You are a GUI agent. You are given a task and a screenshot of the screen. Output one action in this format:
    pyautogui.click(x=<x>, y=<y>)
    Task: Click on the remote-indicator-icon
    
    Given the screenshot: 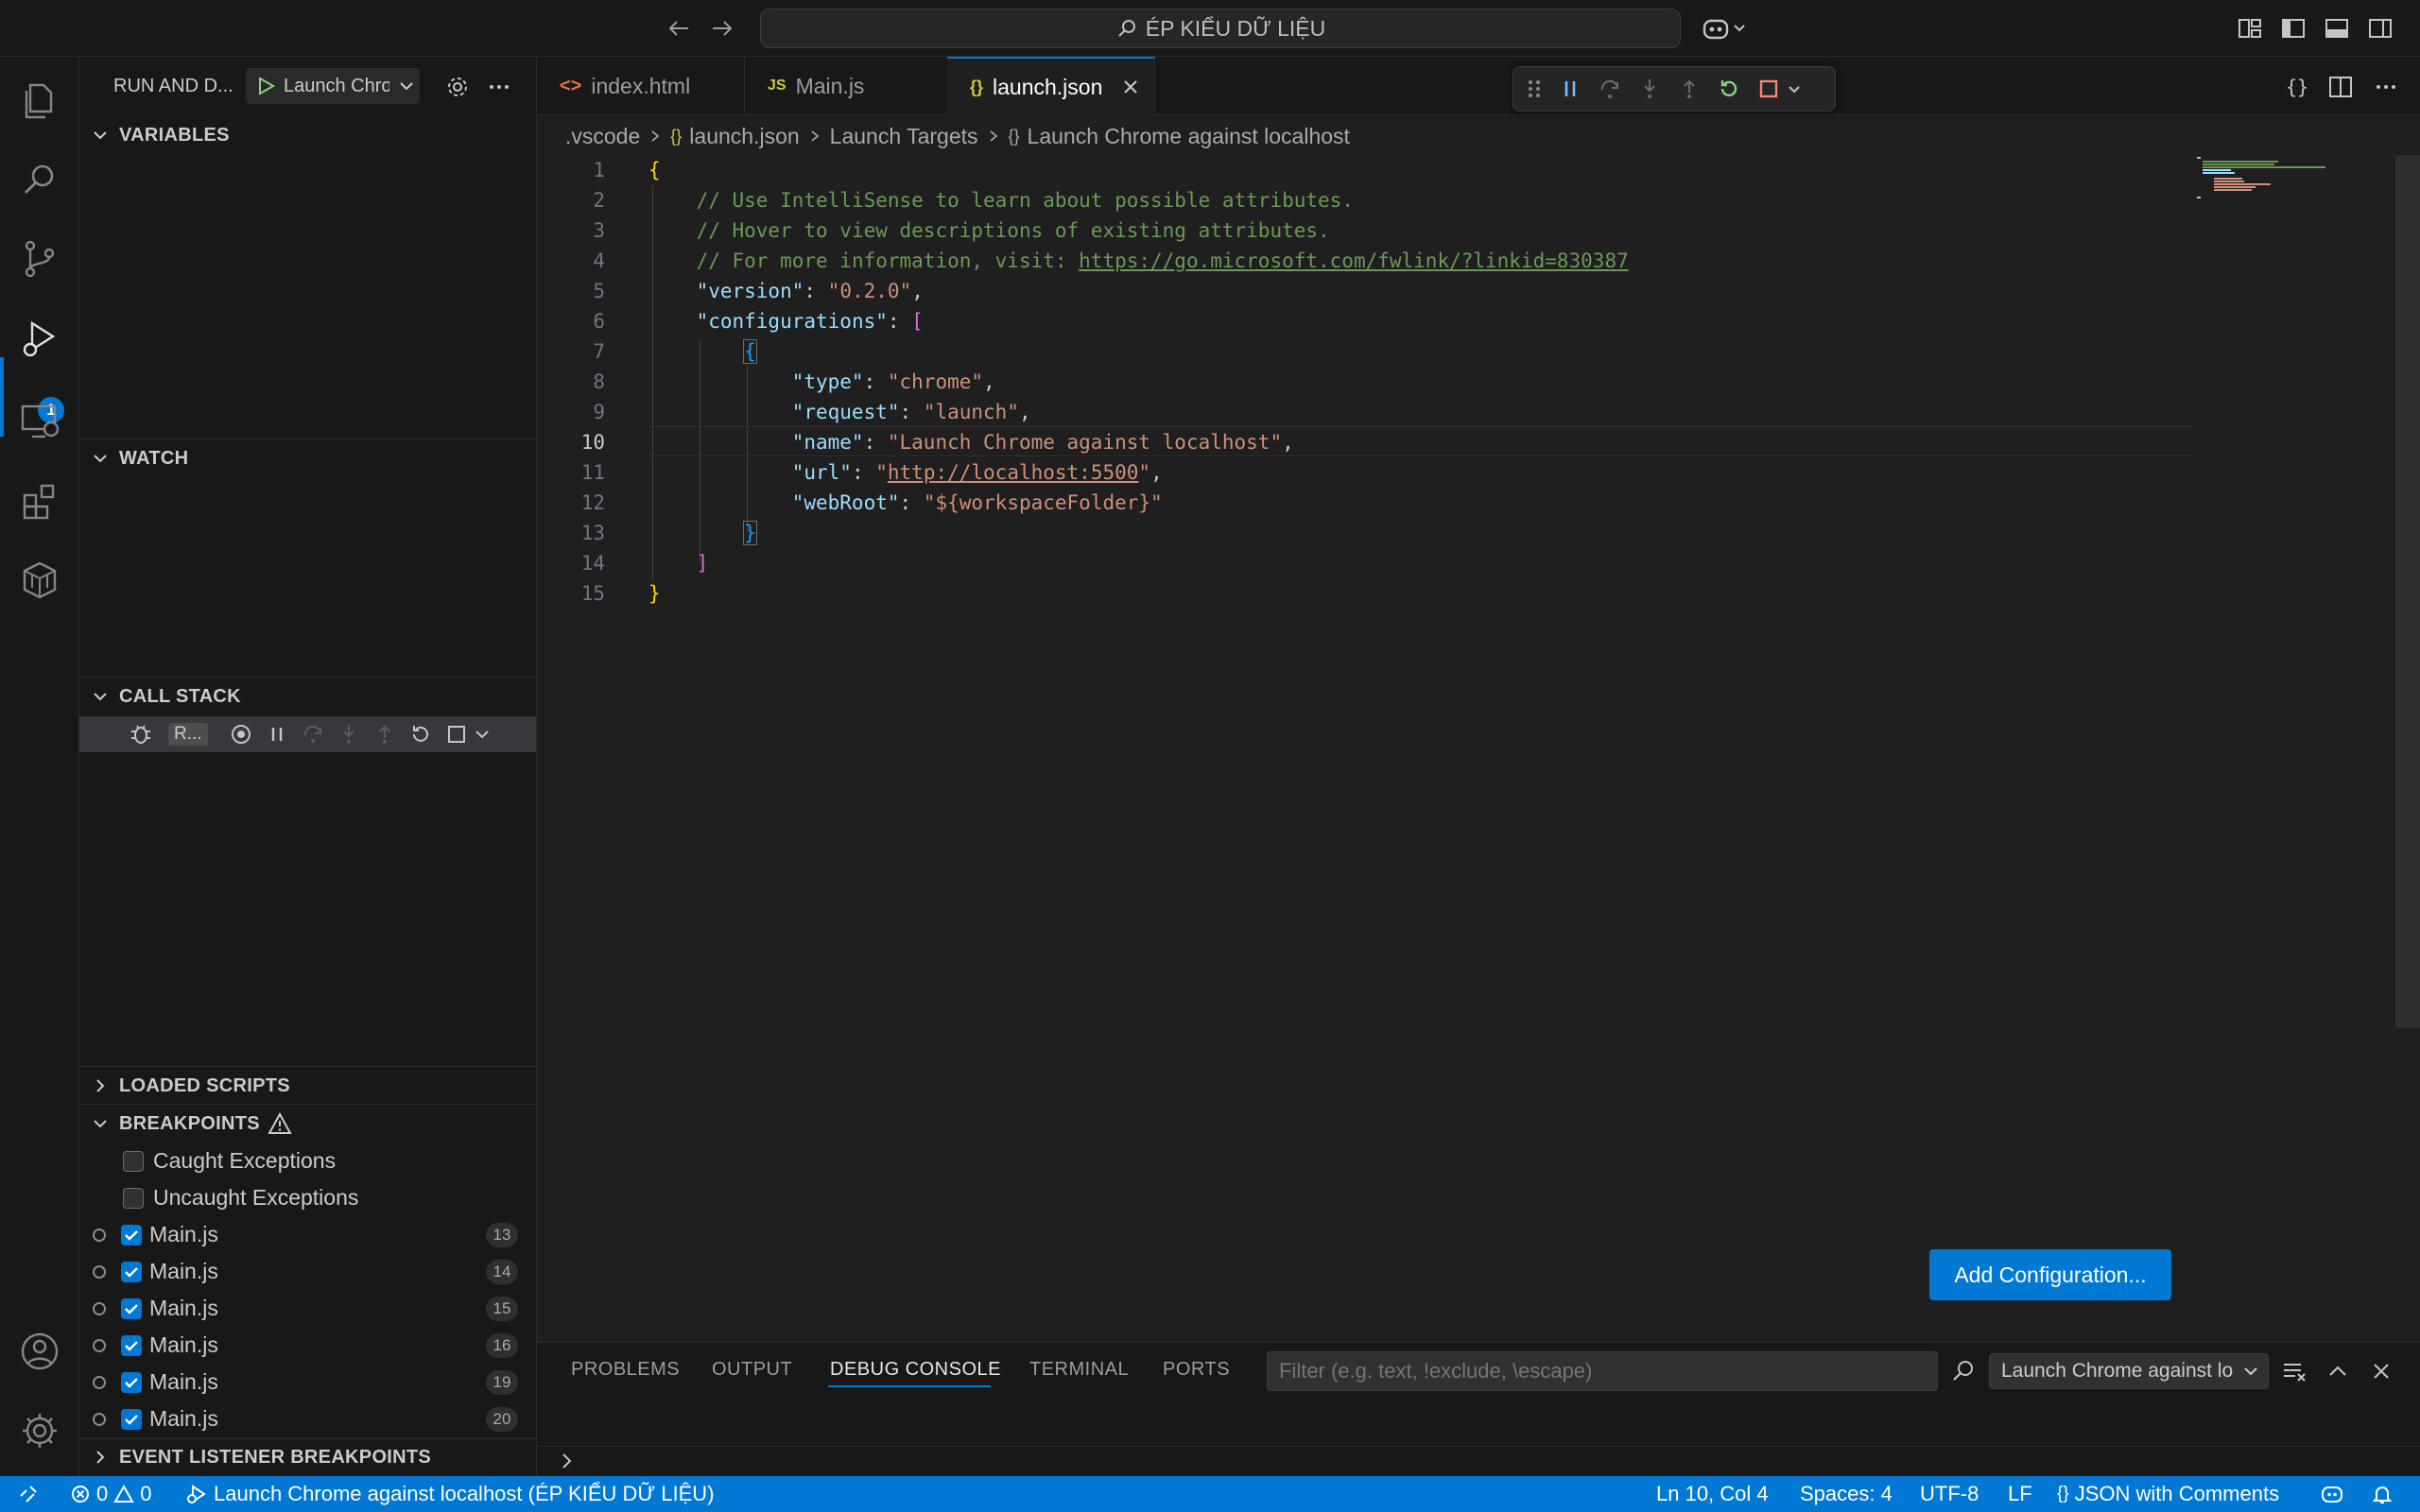 What is the action you would take?
    pyautogui.click(x=28, y=1494)
    